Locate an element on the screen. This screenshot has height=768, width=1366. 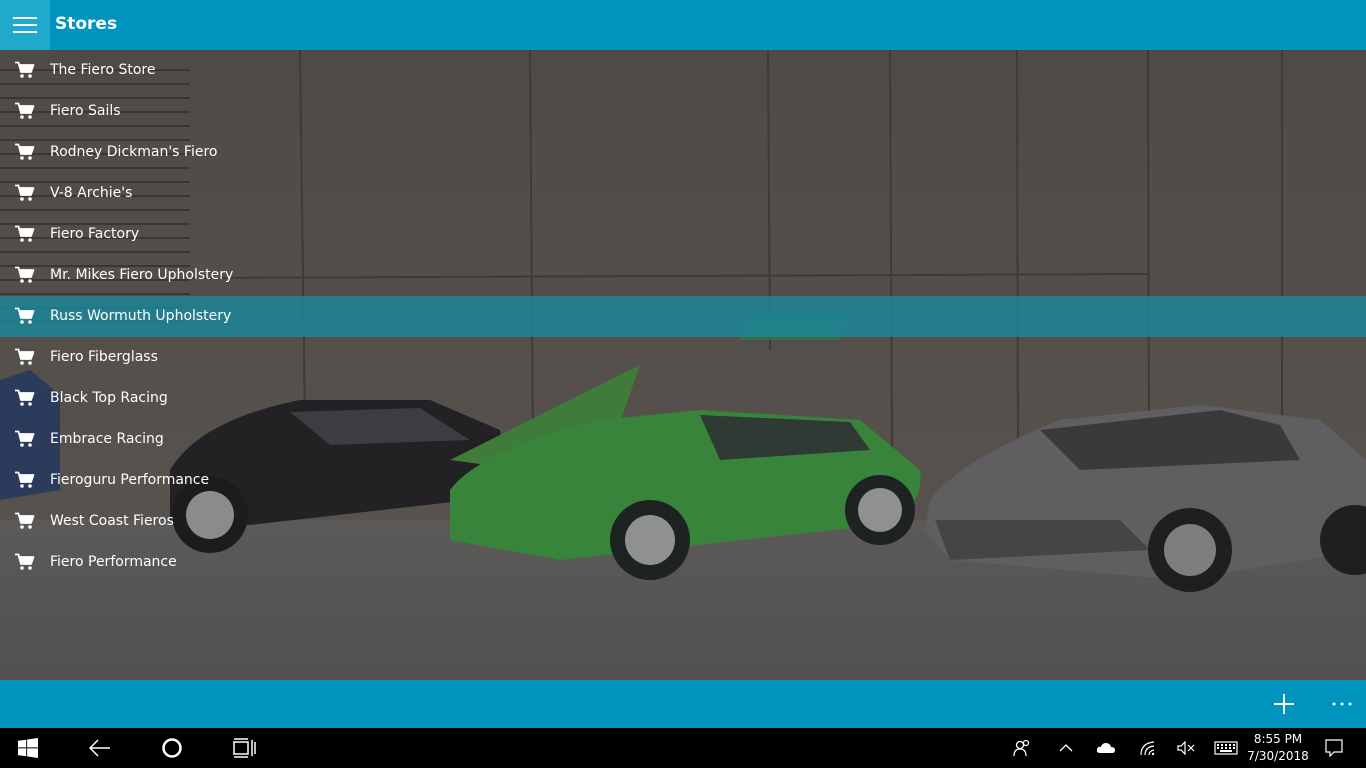
back-button is located at coordinates (100, 748).